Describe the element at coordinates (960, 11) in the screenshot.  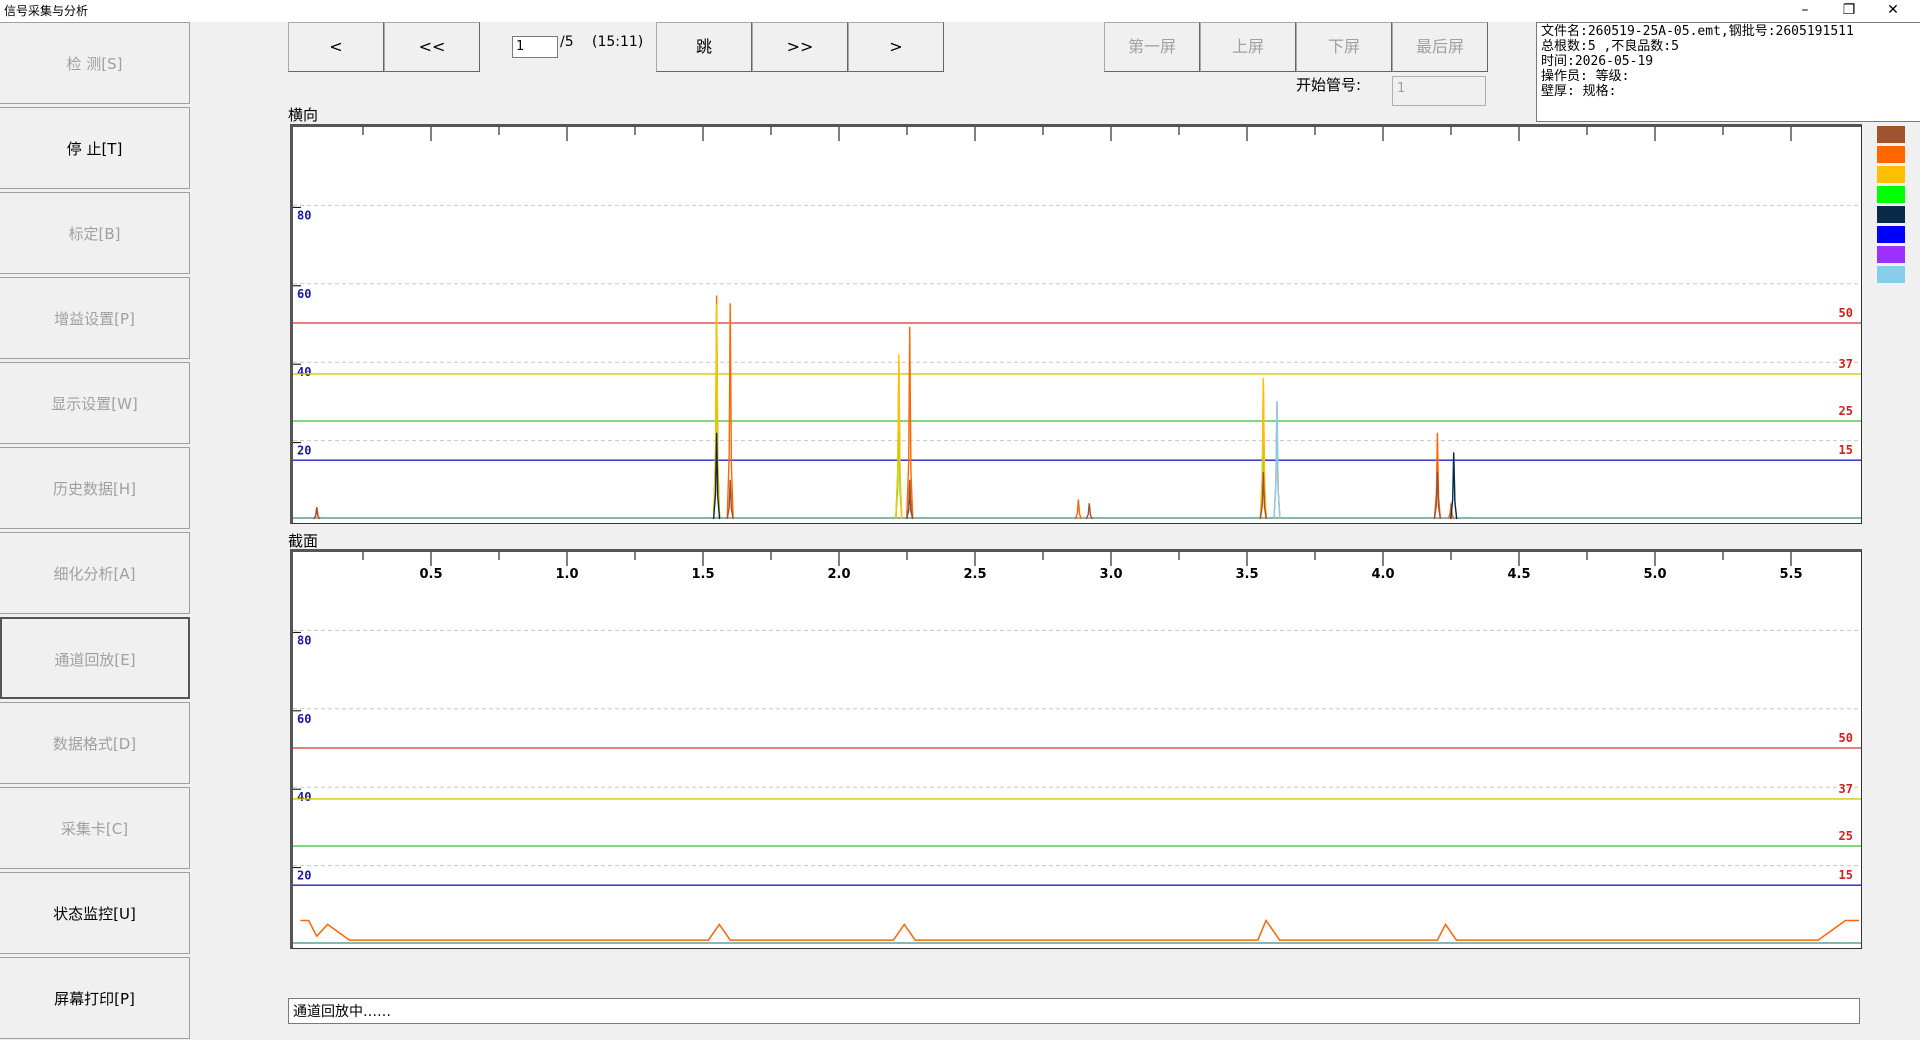
I see `title-bar: 信号采集与分析 – ❐ ✕` at that location.